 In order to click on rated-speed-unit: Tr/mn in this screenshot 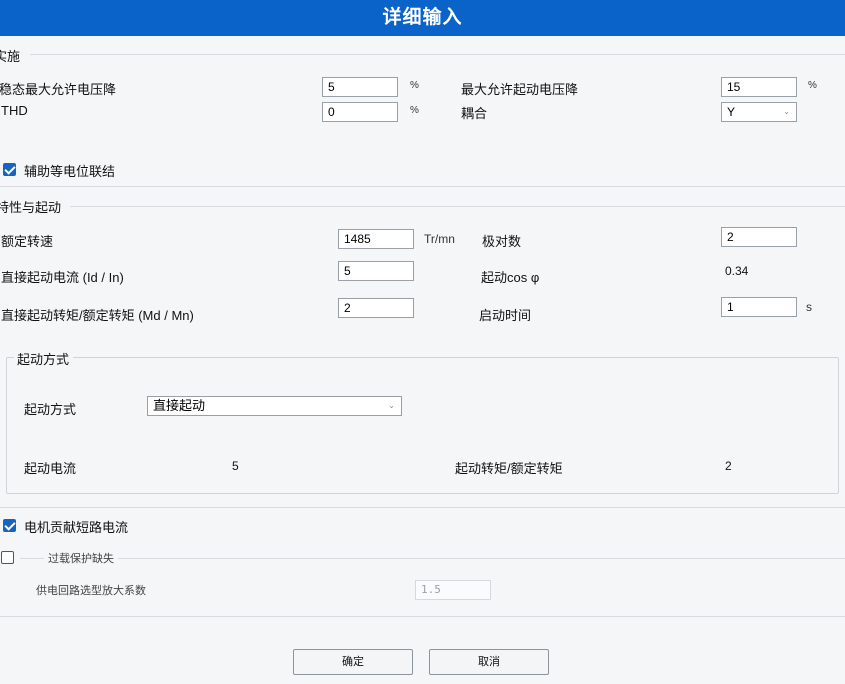, I will do `click(439, 239)`.